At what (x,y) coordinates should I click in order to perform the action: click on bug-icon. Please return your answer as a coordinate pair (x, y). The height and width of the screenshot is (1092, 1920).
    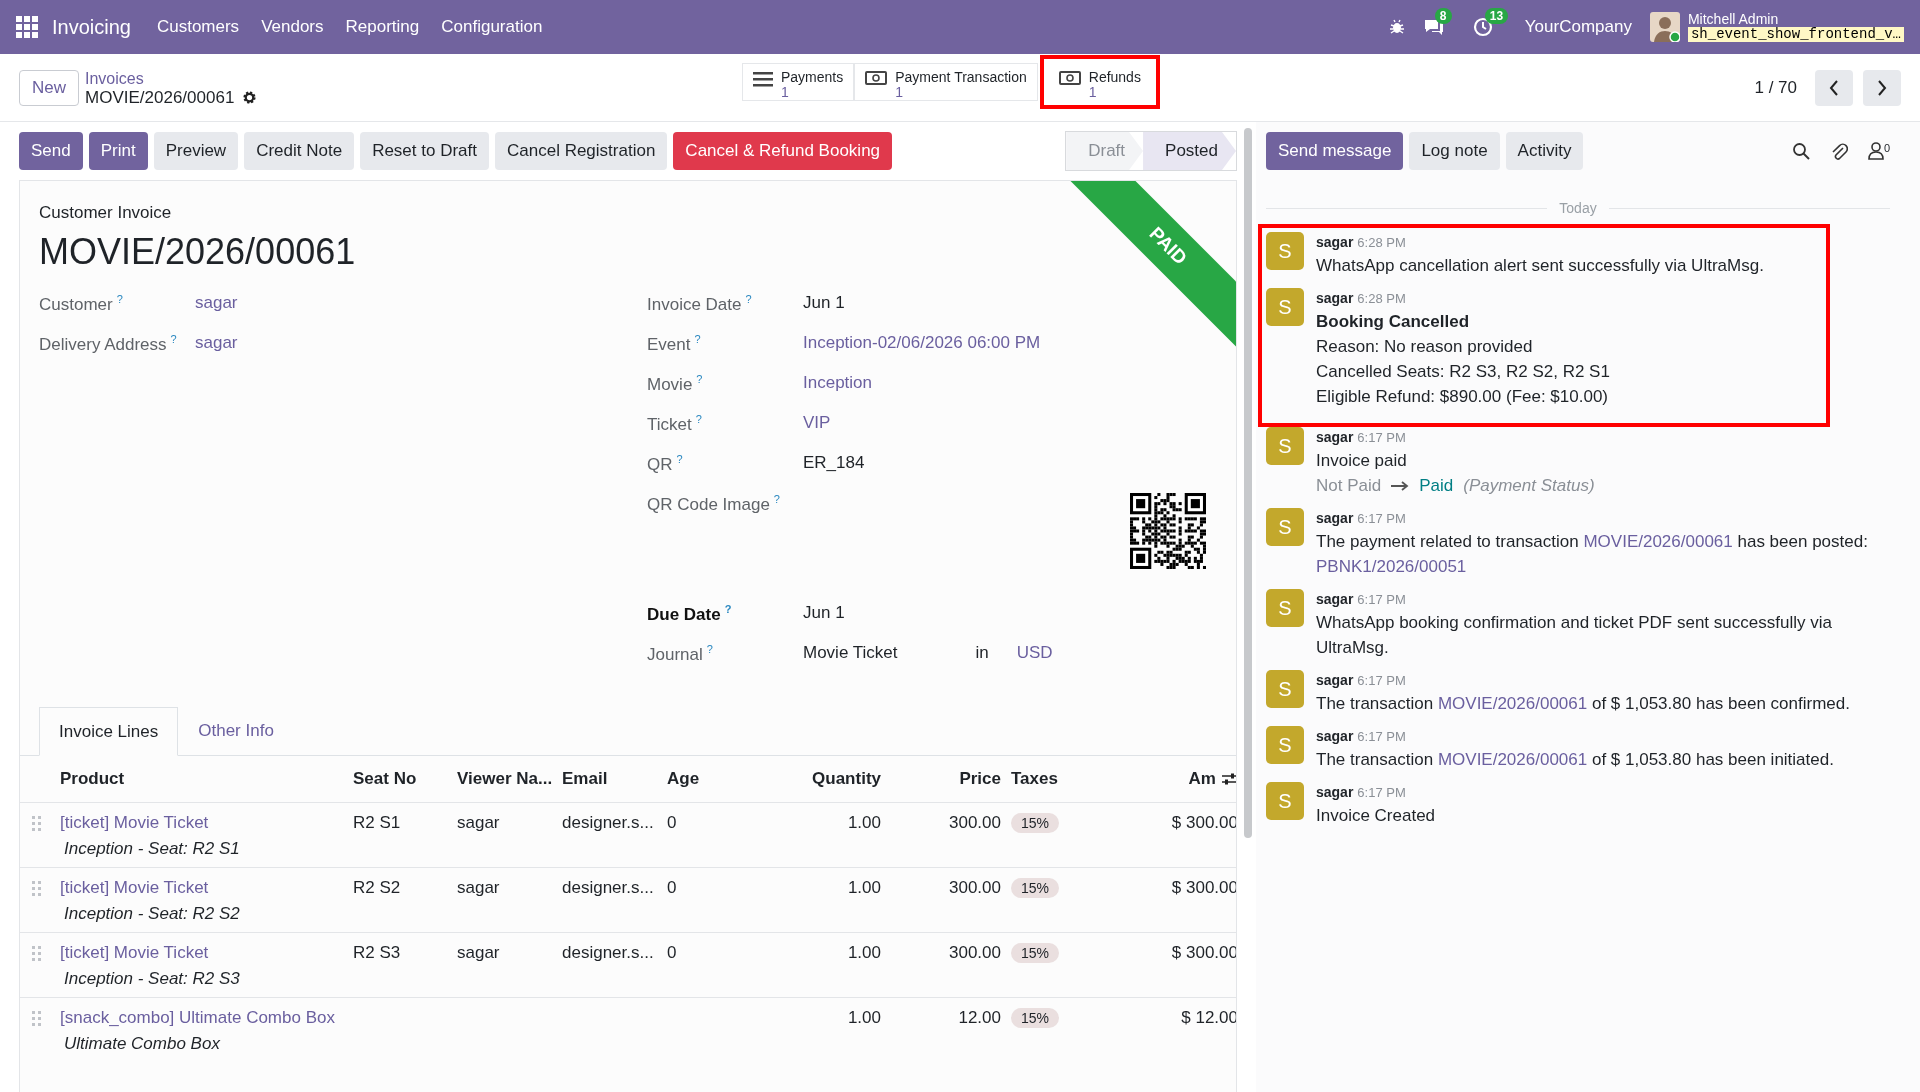
    Looking at the image, I should click on (1396, 27).